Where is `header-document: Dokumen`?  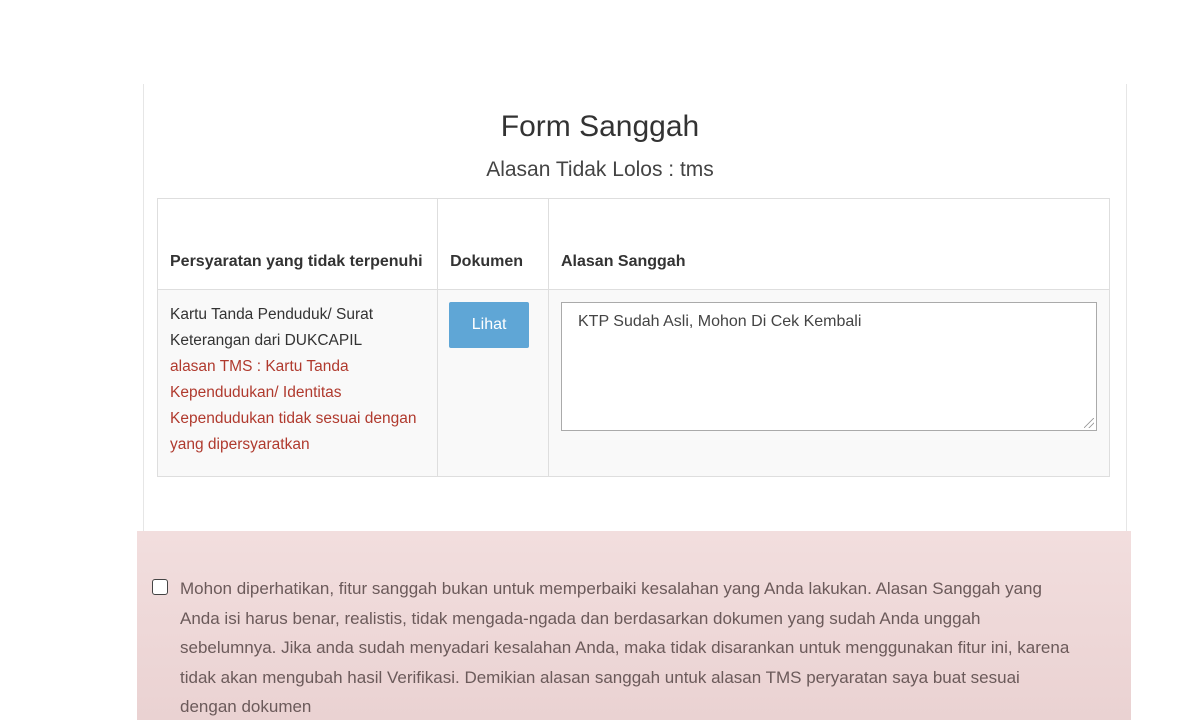
header-document: Dokumen is located at coordinates (493, 244).